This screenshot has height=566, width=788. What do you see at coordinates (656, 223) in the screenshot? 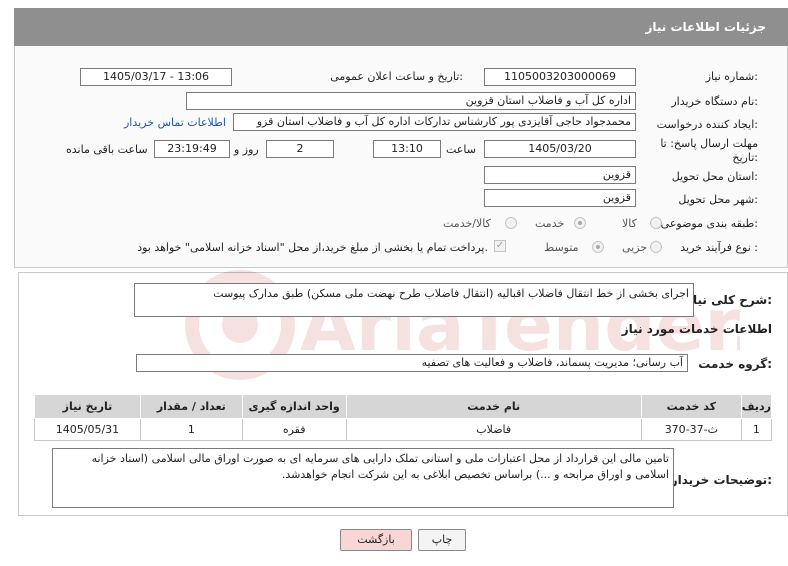
I see `category-goods-radio` at bounding box center [656, 223].